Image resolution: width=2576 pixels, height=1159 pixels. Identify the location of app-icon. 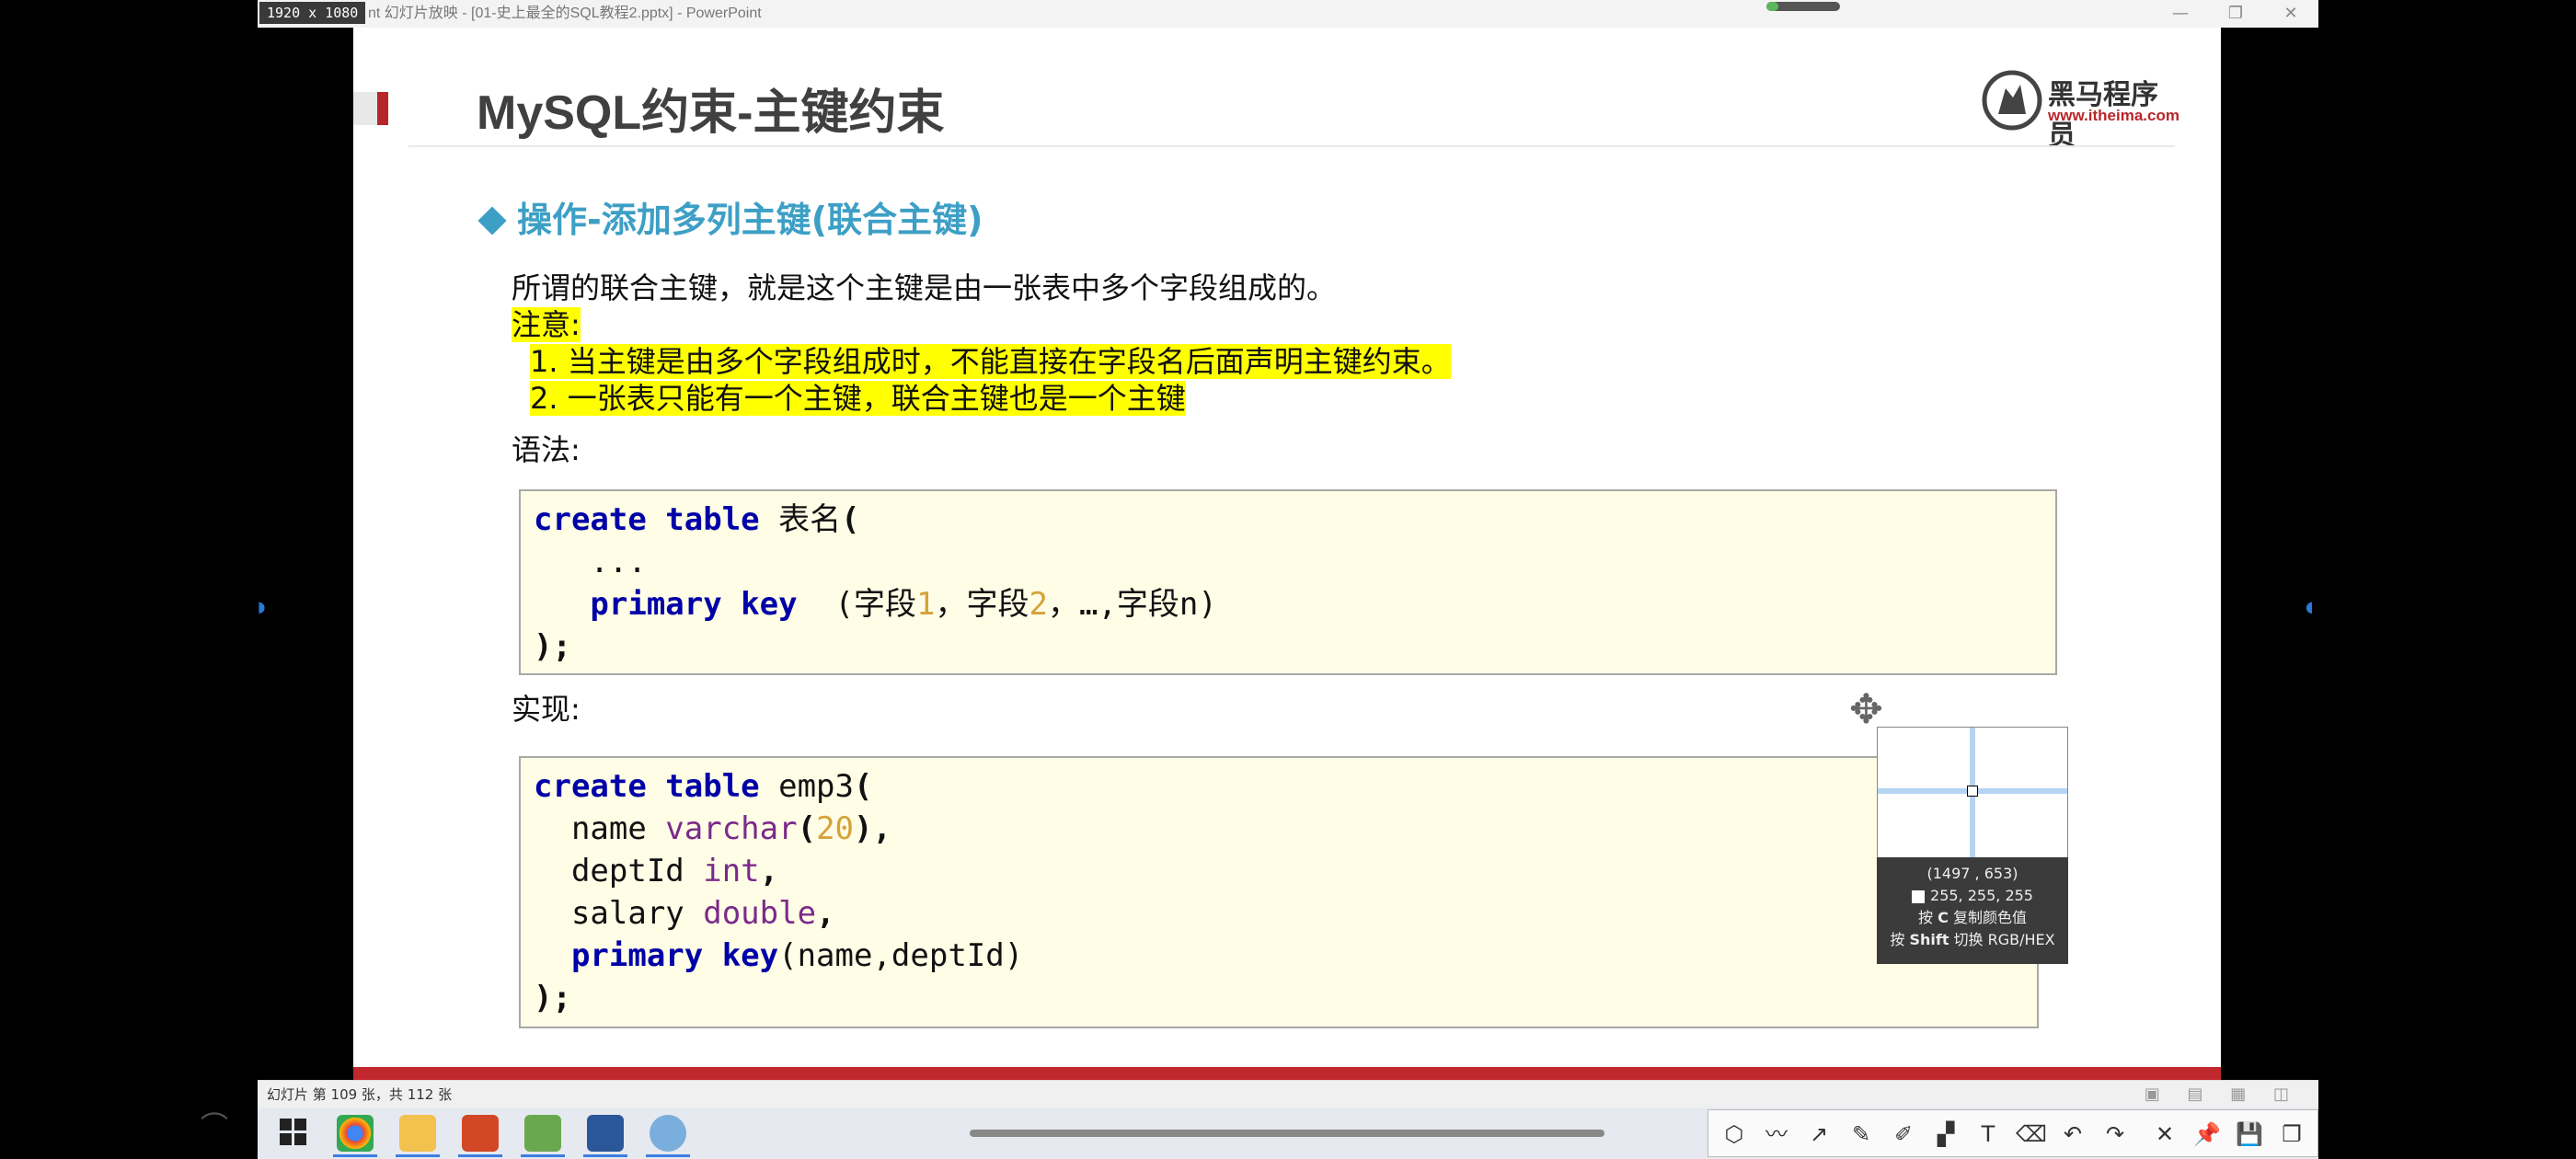
(668, 1136).